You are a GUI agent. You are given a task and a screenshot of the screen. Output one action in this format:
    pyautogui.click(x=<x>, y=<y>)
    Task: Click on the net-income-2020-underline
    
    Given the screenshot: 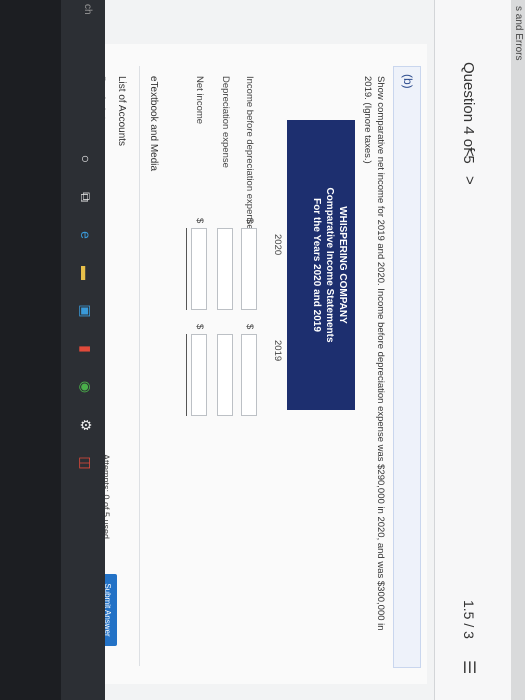 What is the action you would take?
    pyautogui.click(x=186, y=269)
    